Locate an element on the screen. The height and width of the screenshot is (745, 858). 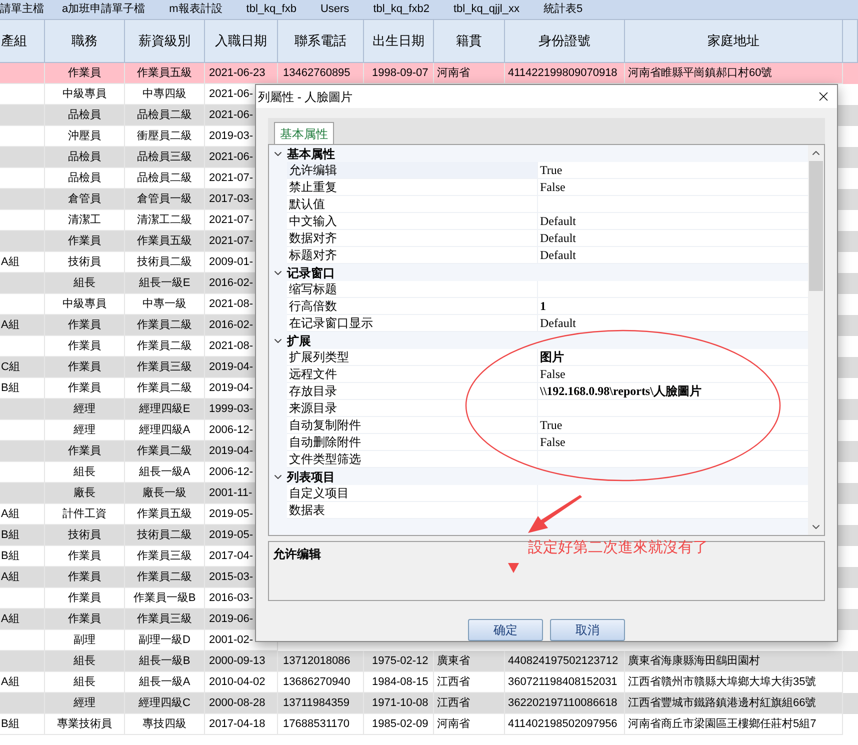
category-title: 列表项目 is located at coordinates (311, 477).